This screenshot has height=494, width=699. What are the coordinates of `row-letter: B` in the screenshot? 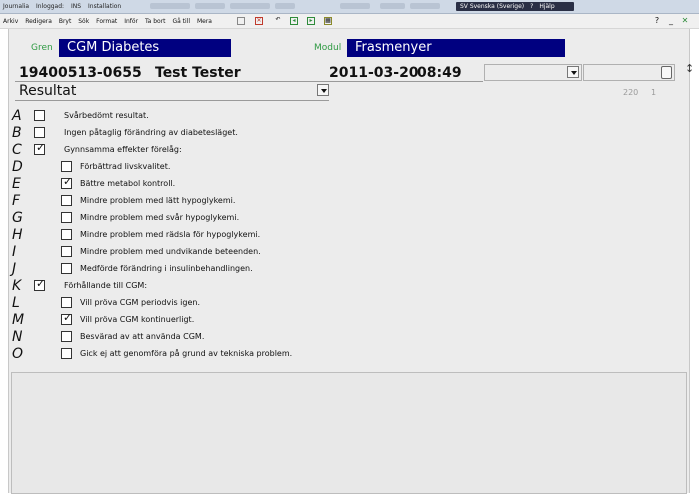 It's located at (17, 133).